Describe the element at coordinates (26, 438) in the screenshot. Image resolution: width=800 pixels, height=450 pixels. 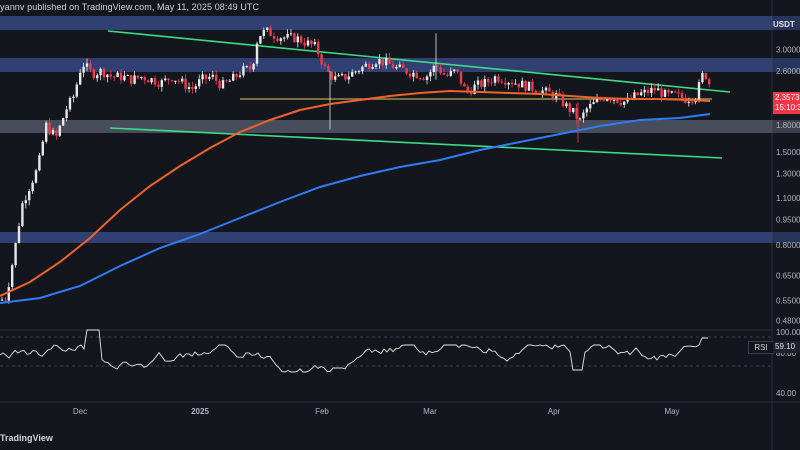
I see `tradingview-brand: TradingView` at that location.